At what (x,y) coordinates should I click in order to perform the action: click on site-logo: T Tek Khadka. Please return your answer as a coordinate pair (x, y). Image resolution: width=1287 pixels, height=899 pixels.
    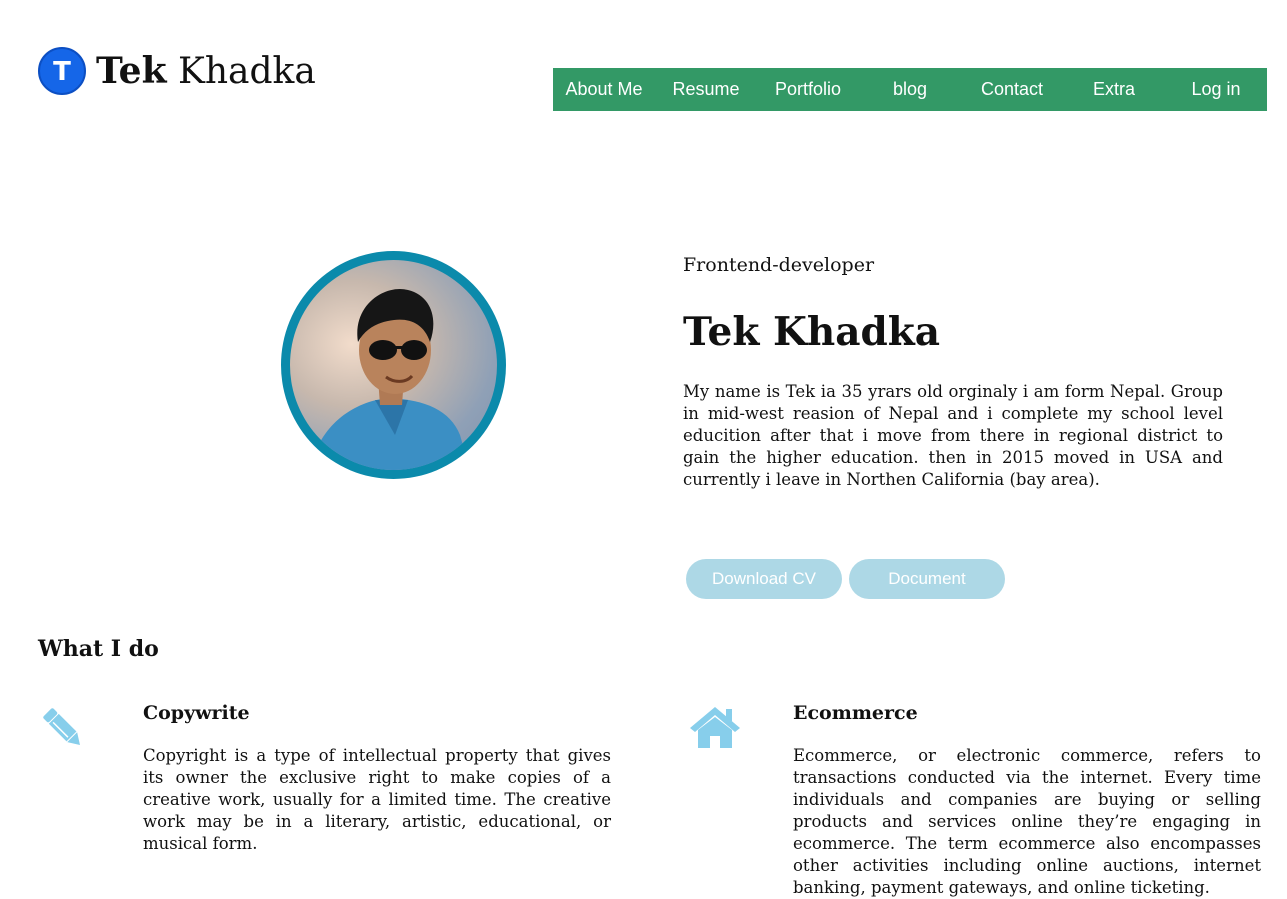
    Looking at the image, I should click on (177, 71).